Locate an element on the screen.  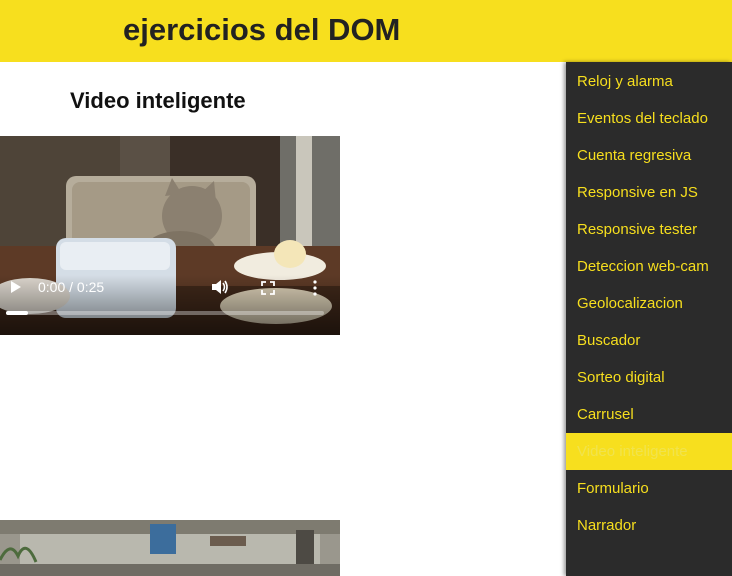
play-icon is located at coordinates (16, 287).